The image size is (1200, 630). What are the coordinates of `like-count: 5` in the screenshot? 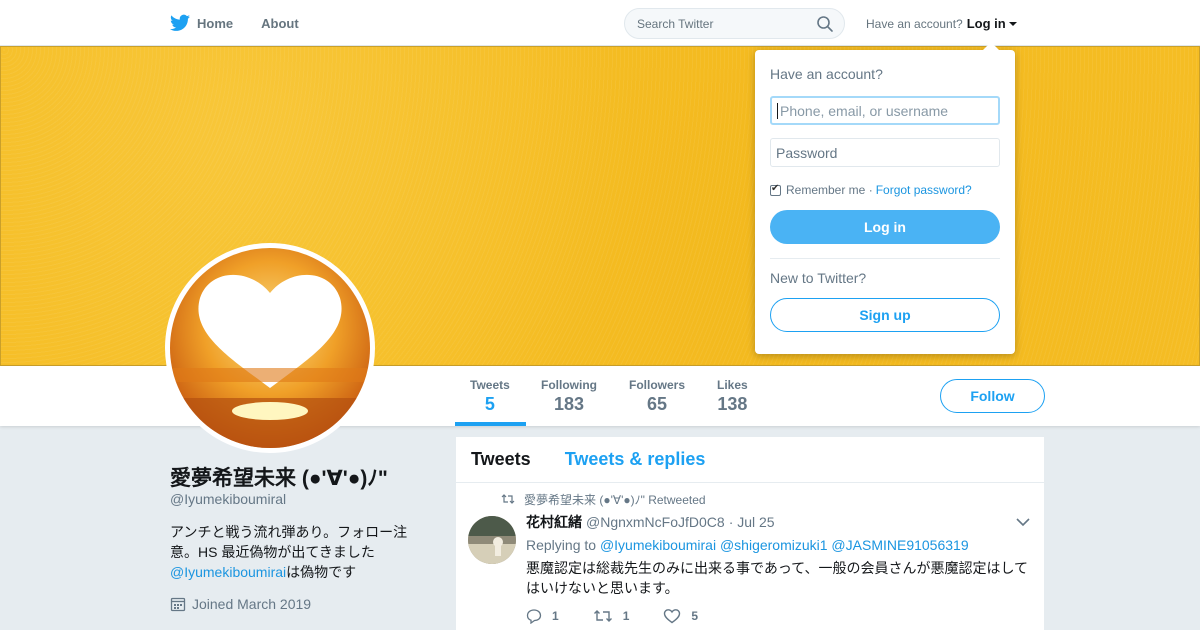 It's located at (695, 616).